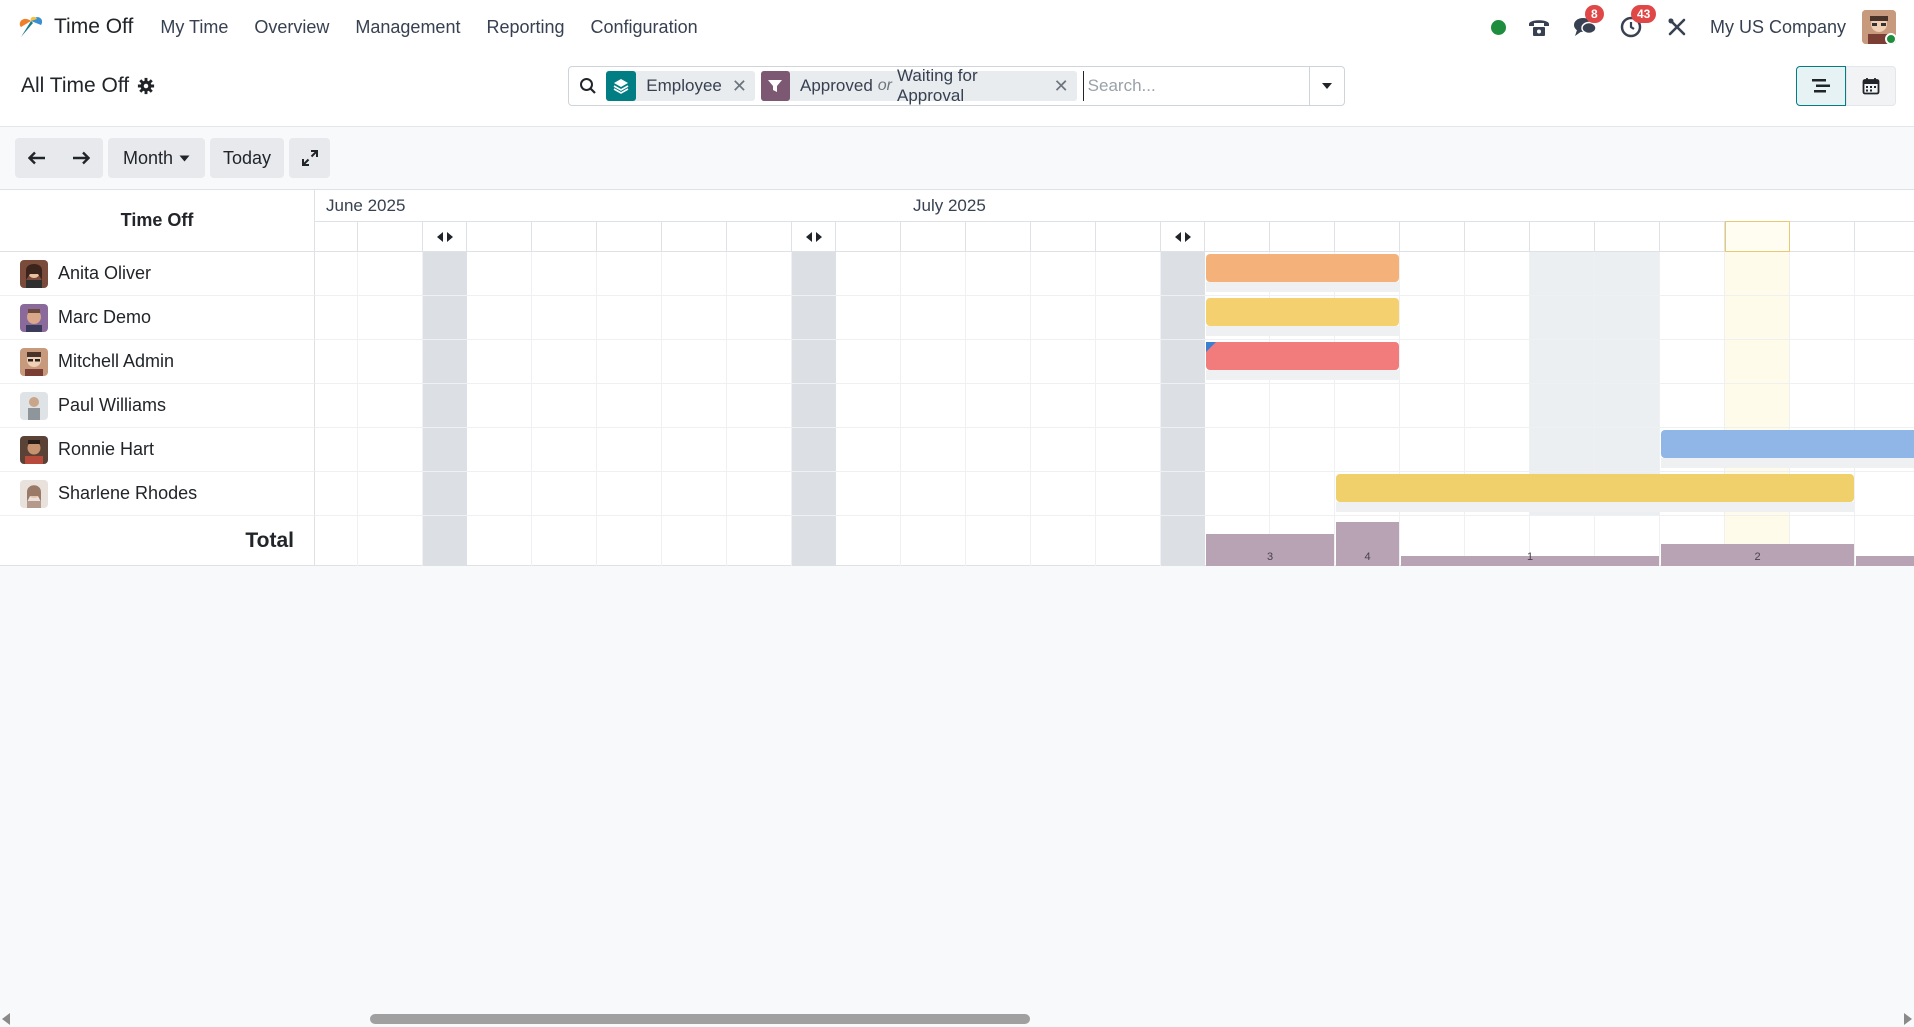 This screenshot has width=1914, height=1027. What do you see at coordinates (1879, 27) in the screenshot?
I see `user-avatar` at bounding box center [1879, 27].